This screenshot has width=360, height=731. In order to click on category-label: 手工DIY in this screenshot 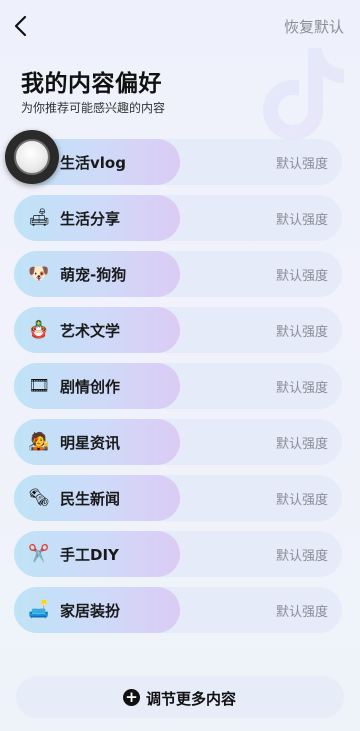, I will do `click(89, 555)`.